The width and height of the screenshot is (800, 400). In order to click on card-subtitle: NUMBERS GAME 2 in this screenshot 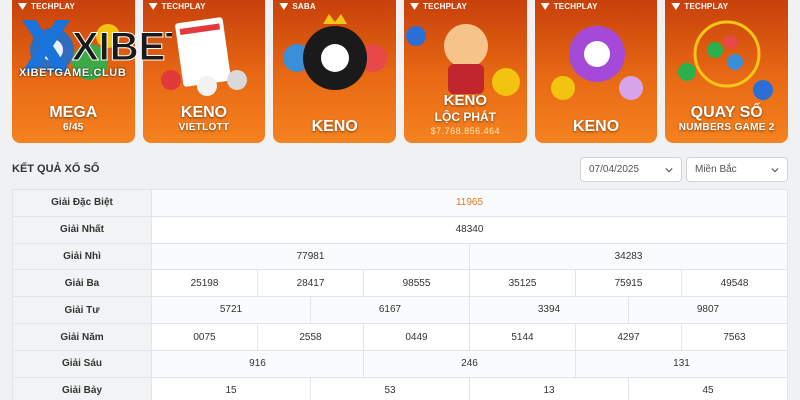, I will do `click(726, 127)`.